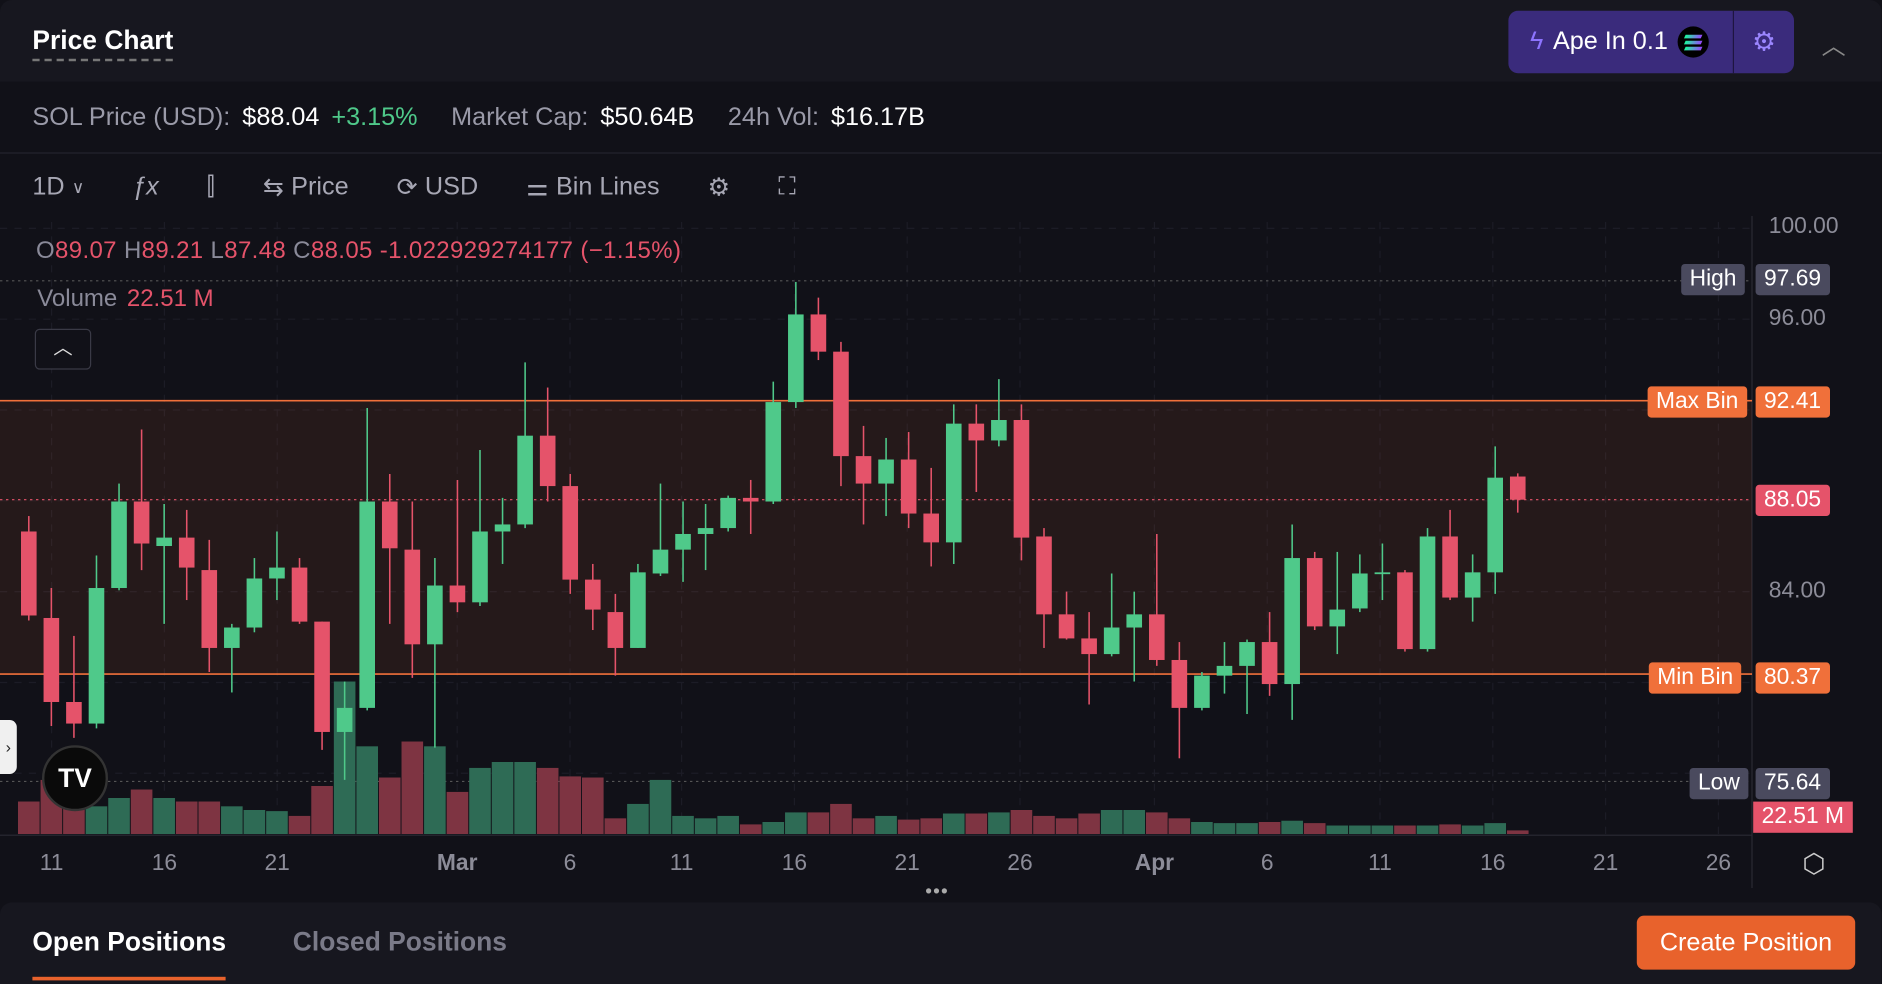 This screenshot has width=1882, height=984. Describe the element at coordinates (77, 298) in the screenshot. I see `volume-key: Volume` at that location.